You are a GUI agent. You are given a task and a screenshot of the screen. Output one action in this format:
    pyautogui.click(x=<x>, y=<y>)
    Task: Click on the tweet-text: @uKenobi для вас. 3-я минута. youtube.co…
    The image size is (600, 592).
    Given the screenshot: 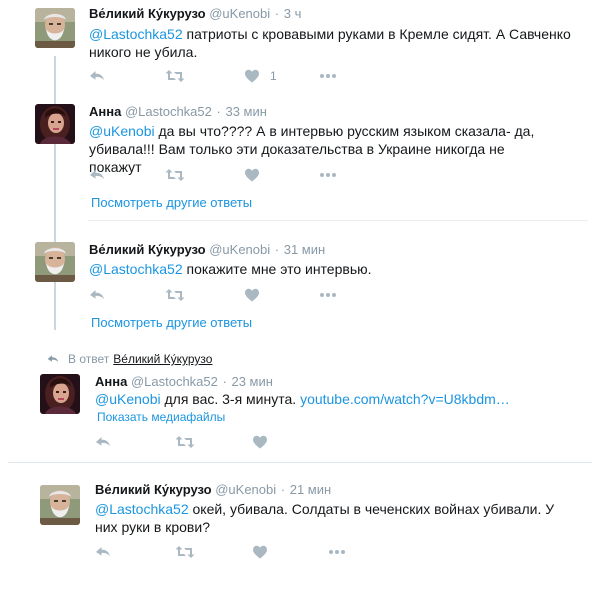 What is the action you would take?
    pyautogui.click(x=345, y=399)
    